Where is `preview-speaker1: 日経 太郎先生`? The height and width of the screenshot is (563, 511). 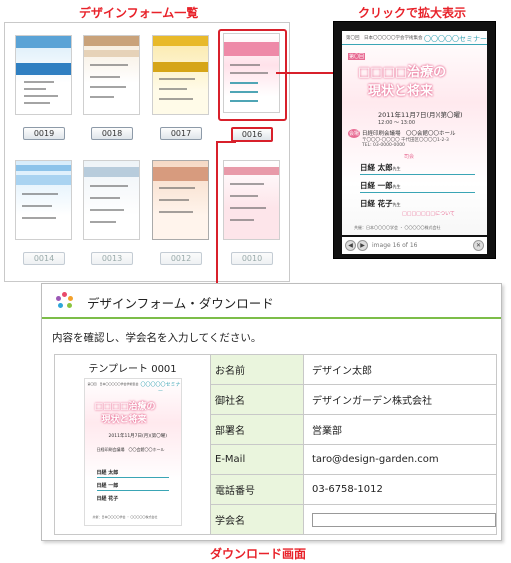 preview-speaker1: 日経 太郎先生 is located at coordinates (380, 167).